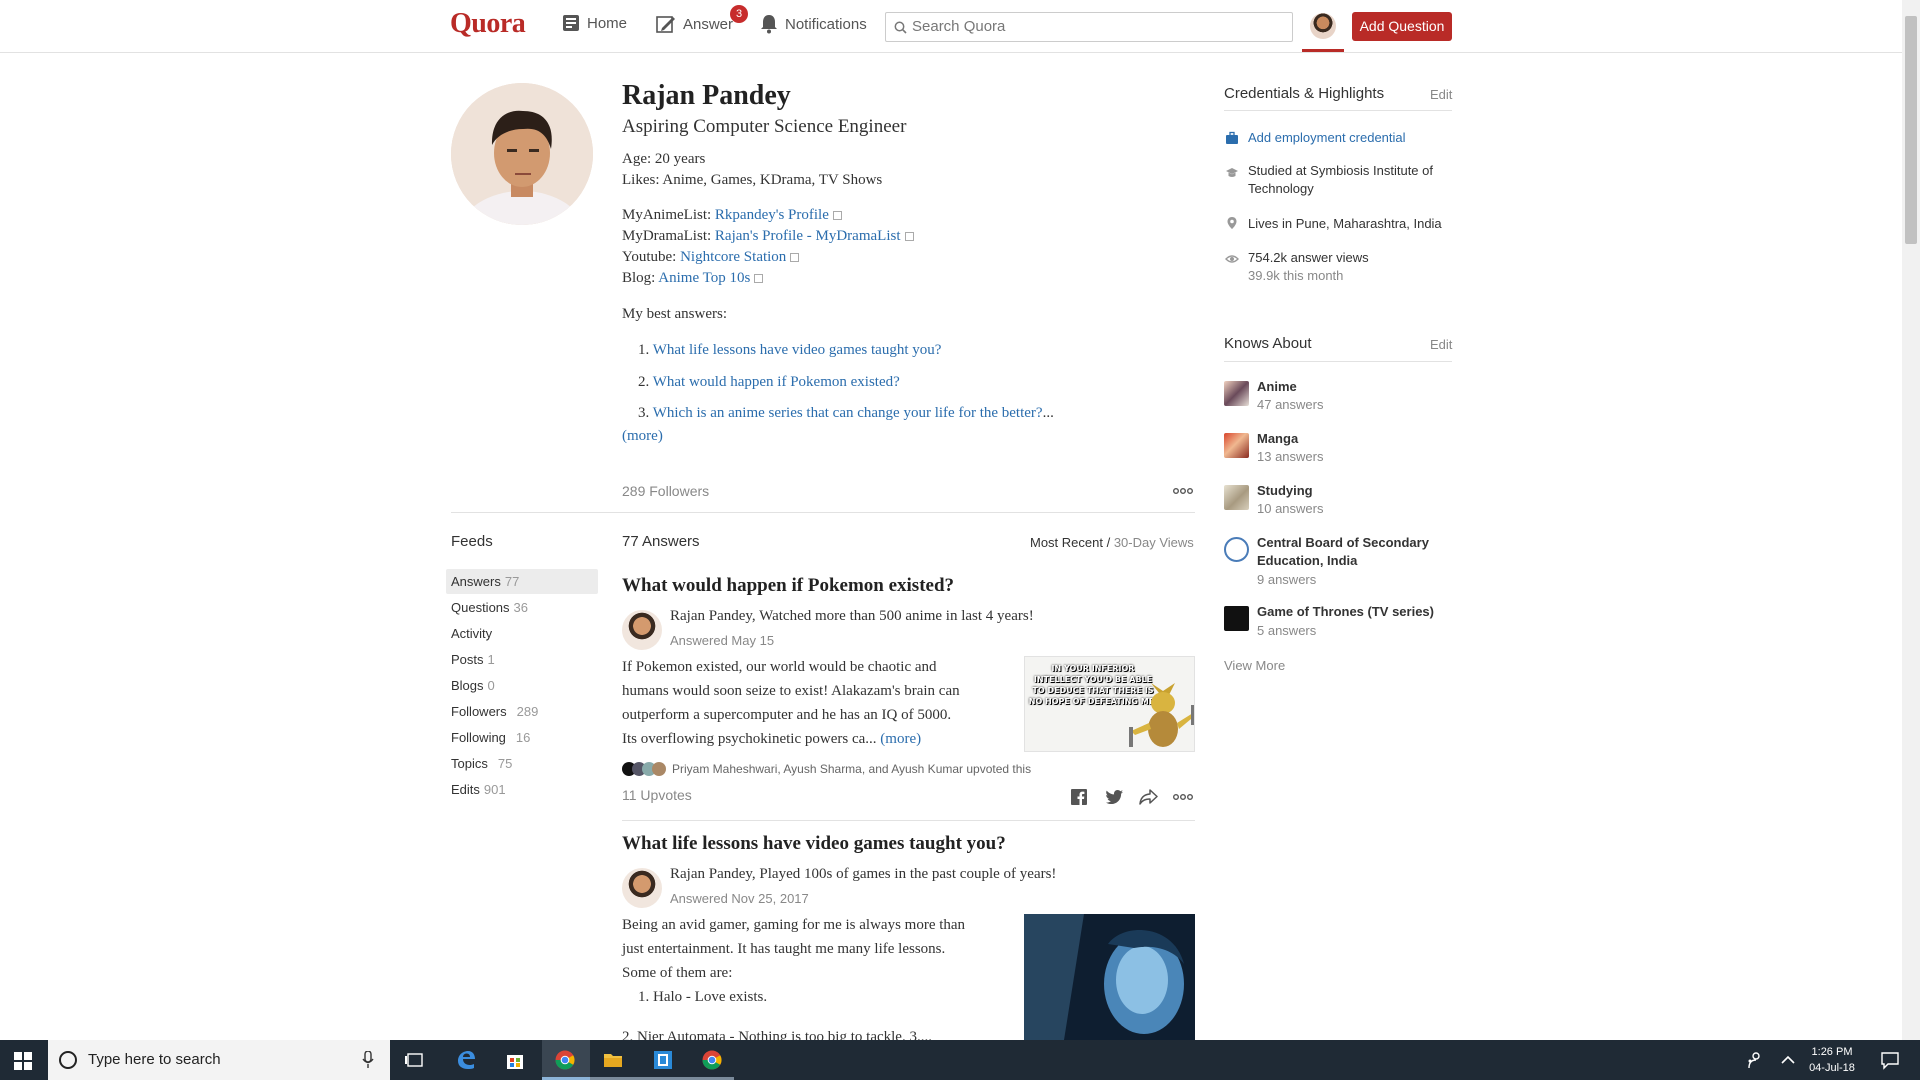 The image size is (1920, 1080). I want to click on topic-anime: Anime, so click(1277, 387).